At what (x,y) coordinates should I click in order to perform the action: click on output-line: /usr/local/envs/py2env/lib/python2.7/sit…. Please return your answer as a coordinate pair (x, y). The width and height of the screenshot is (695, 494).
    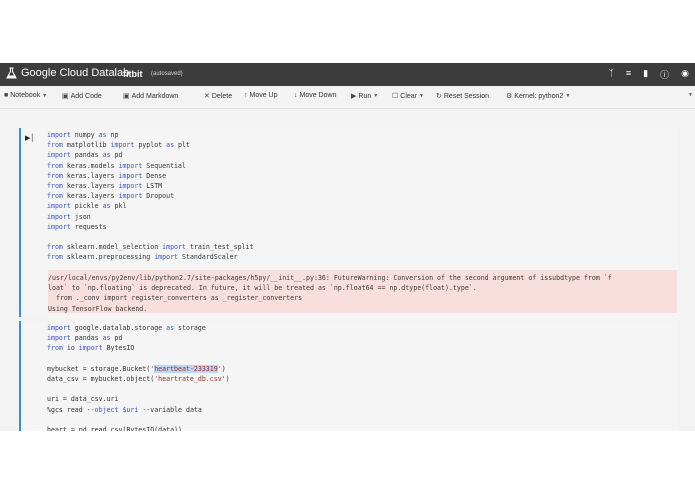
    Looking at the image, I should click on (330, 278).